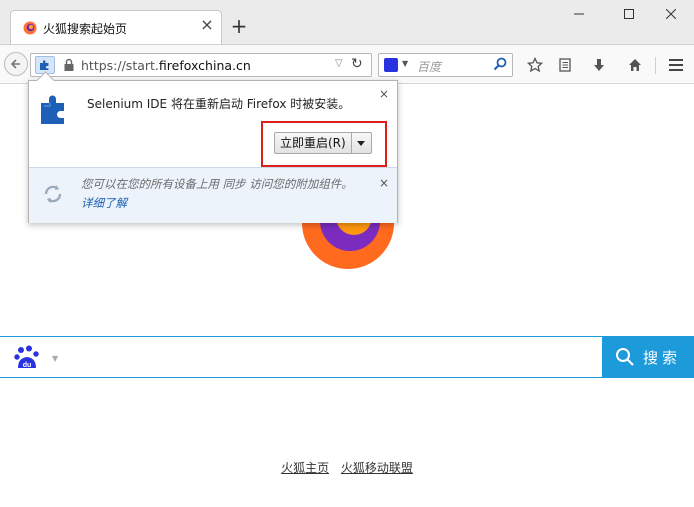 The width and height of the screenshot is (694, 507). What do you see at coordinates (219, 104) in the screenshot?
I see `addon-install-message: Selenium IDE 将在重新启动 Firefox 时被安装。` at bounding box center [219, 104].